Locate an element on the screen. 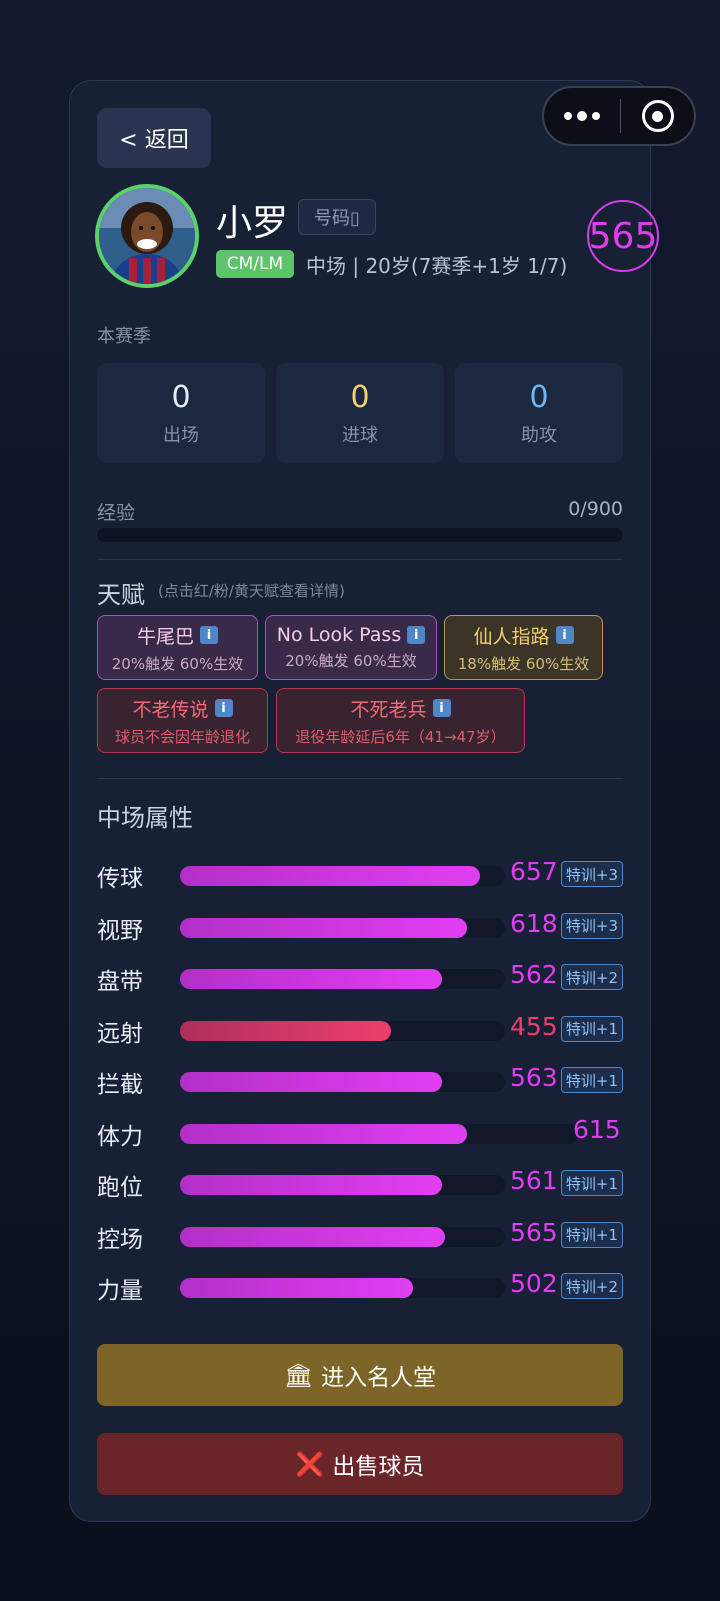 The height and width of the screenshot is (1601, 720). back-button: < 返回 is located at coordinates (154, 138).